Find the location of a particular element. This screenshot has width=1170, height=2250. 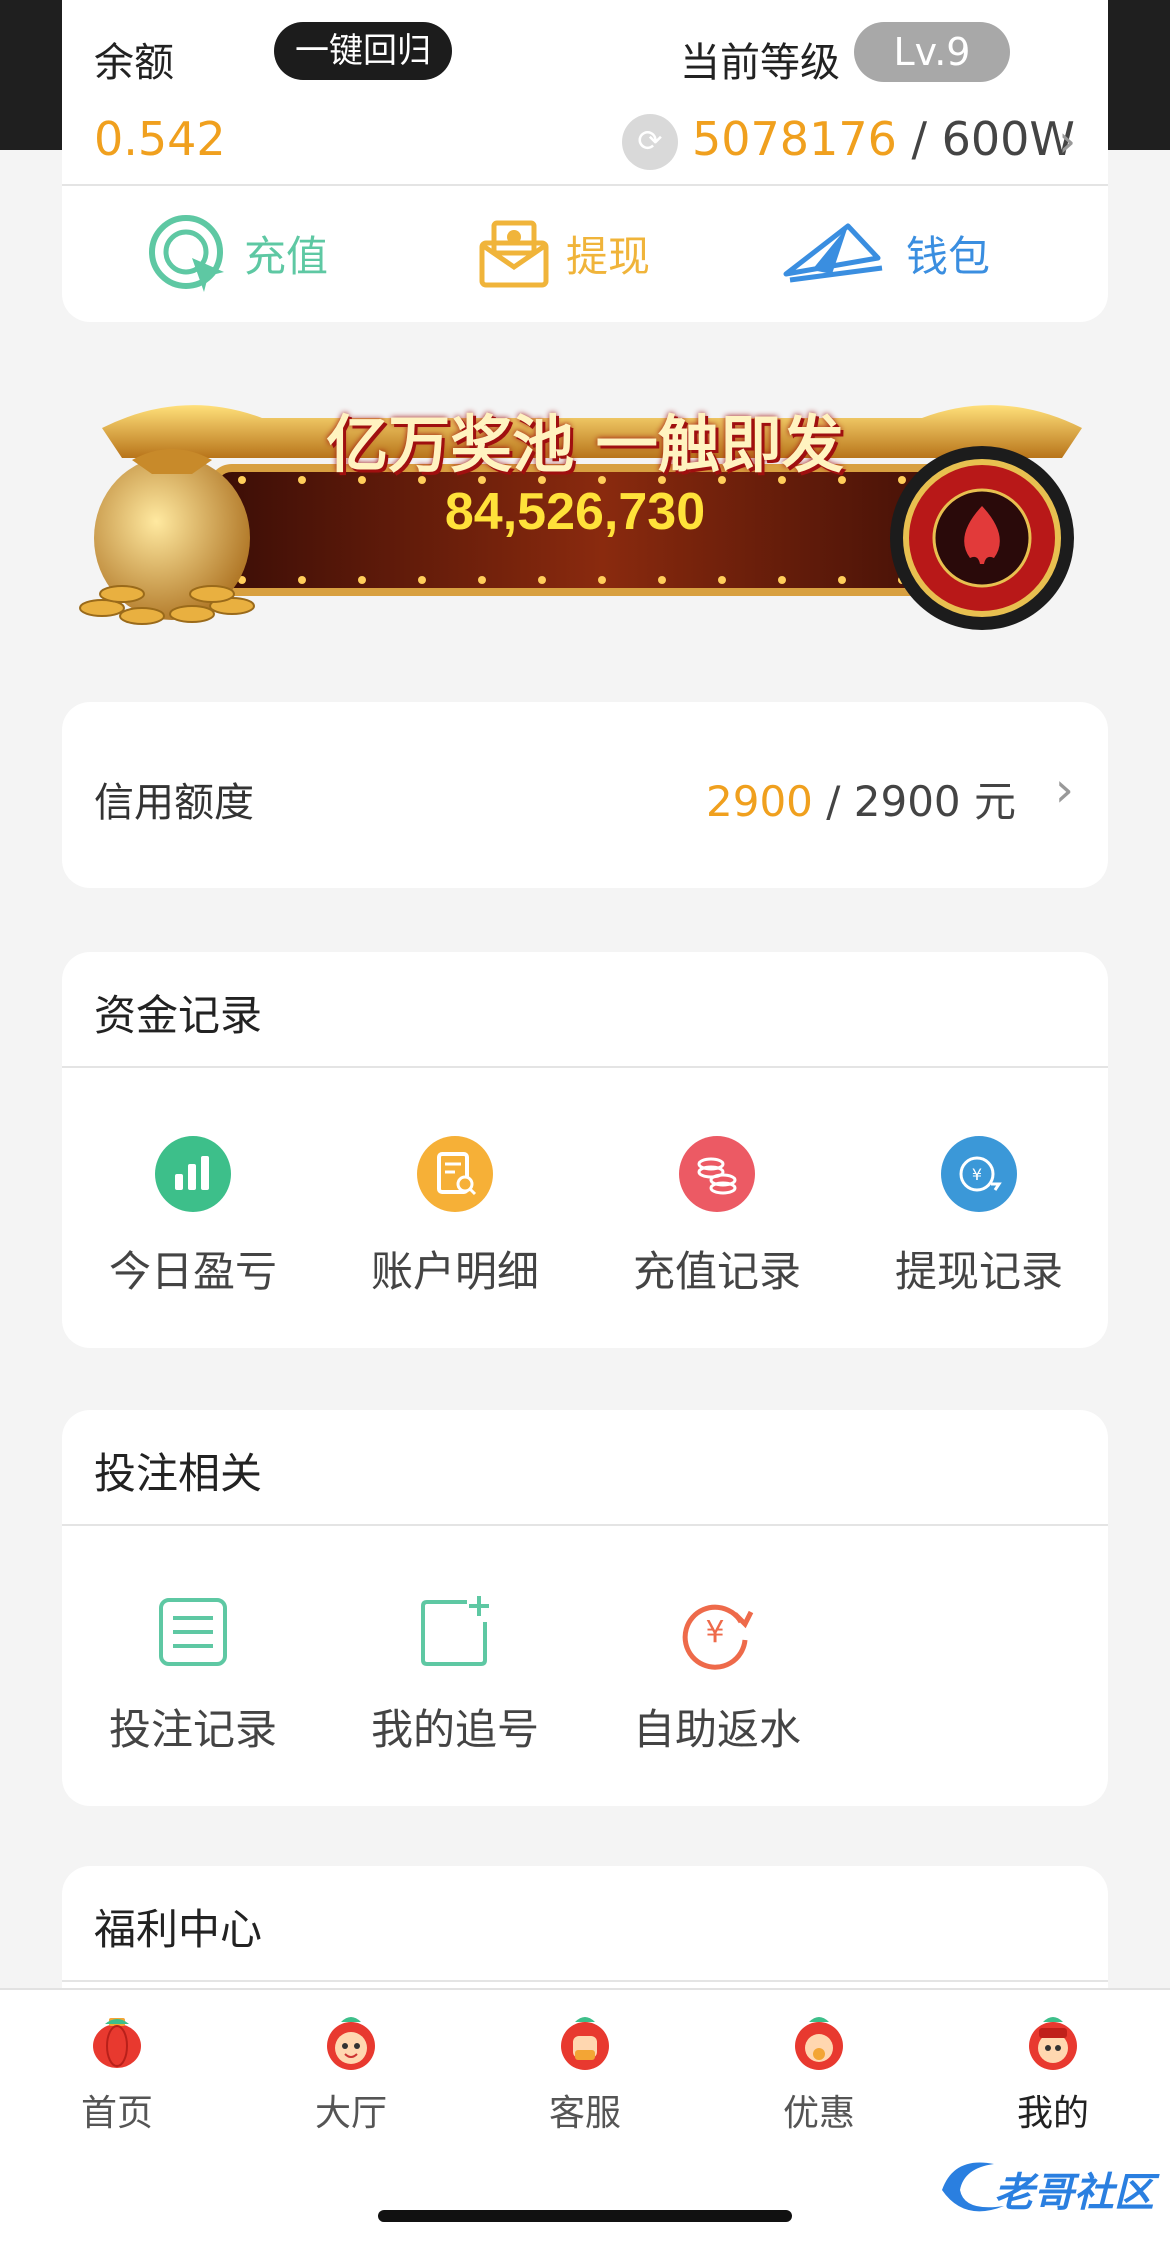

credit-value: 2900 / 2900 元 is located at coordinates (861, 798).